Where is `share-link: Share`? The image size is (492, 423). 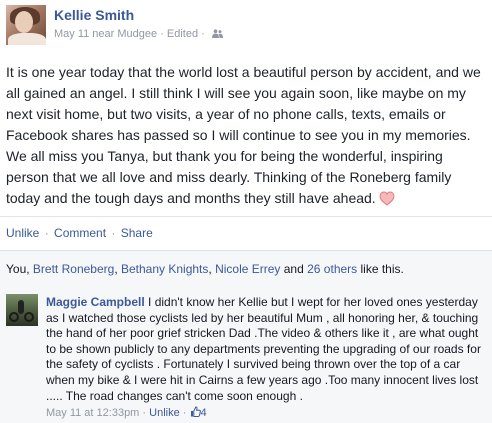 share-link: Share is located at coordinates (137, 233).